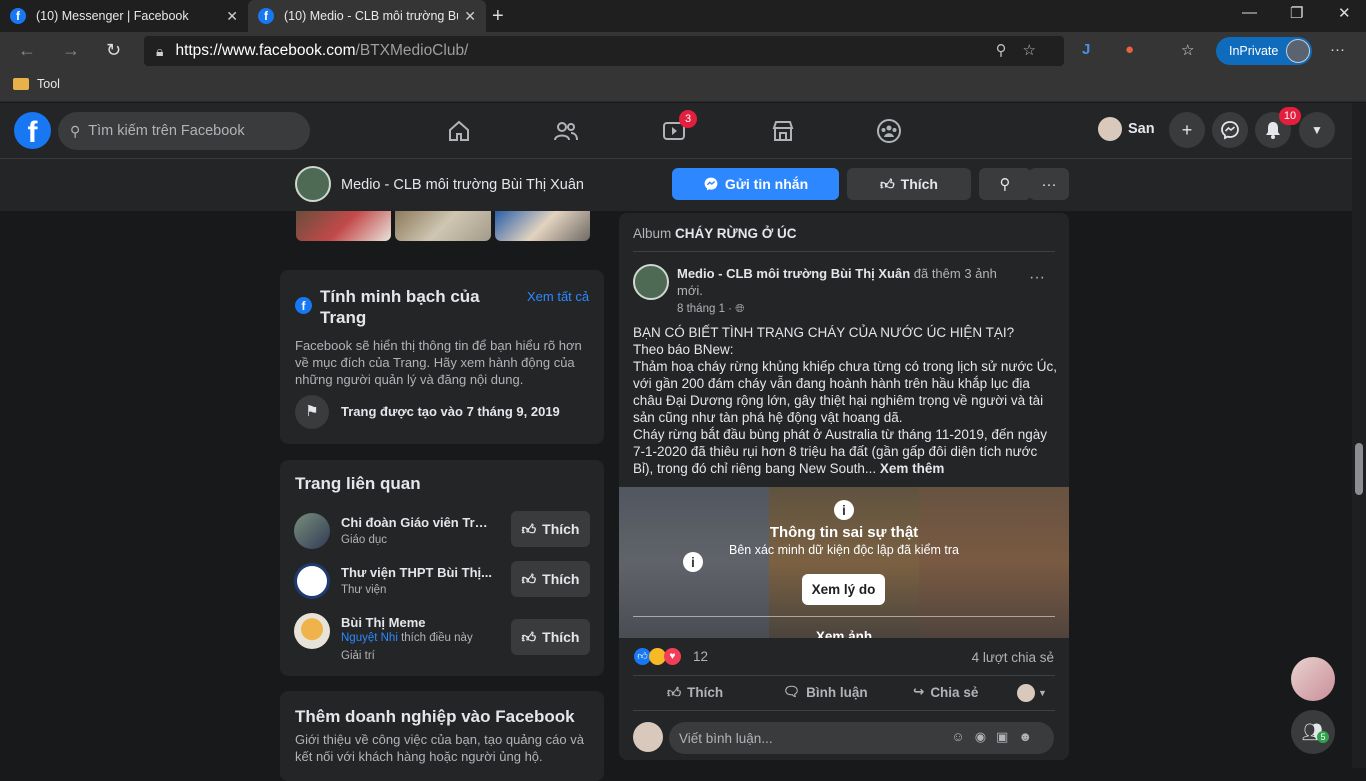  Describe the element at coordinates (435, 716) in the screenshot. I see `add-business-title: Thêm doanh nghiệp vào Facebook` at that location.